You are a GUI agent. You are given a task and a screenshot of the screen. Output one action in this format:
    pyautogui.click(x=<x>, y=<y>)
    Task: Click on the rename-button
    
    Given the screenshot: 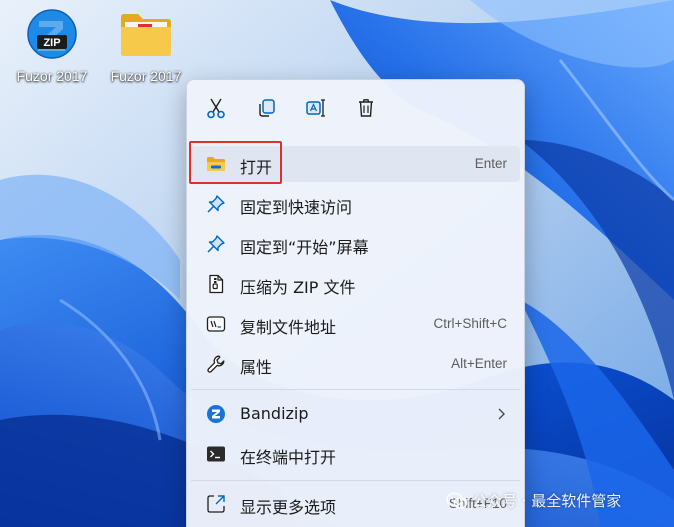 What is the action you would take?
    pyautogui.click(x=316, y=108)
    